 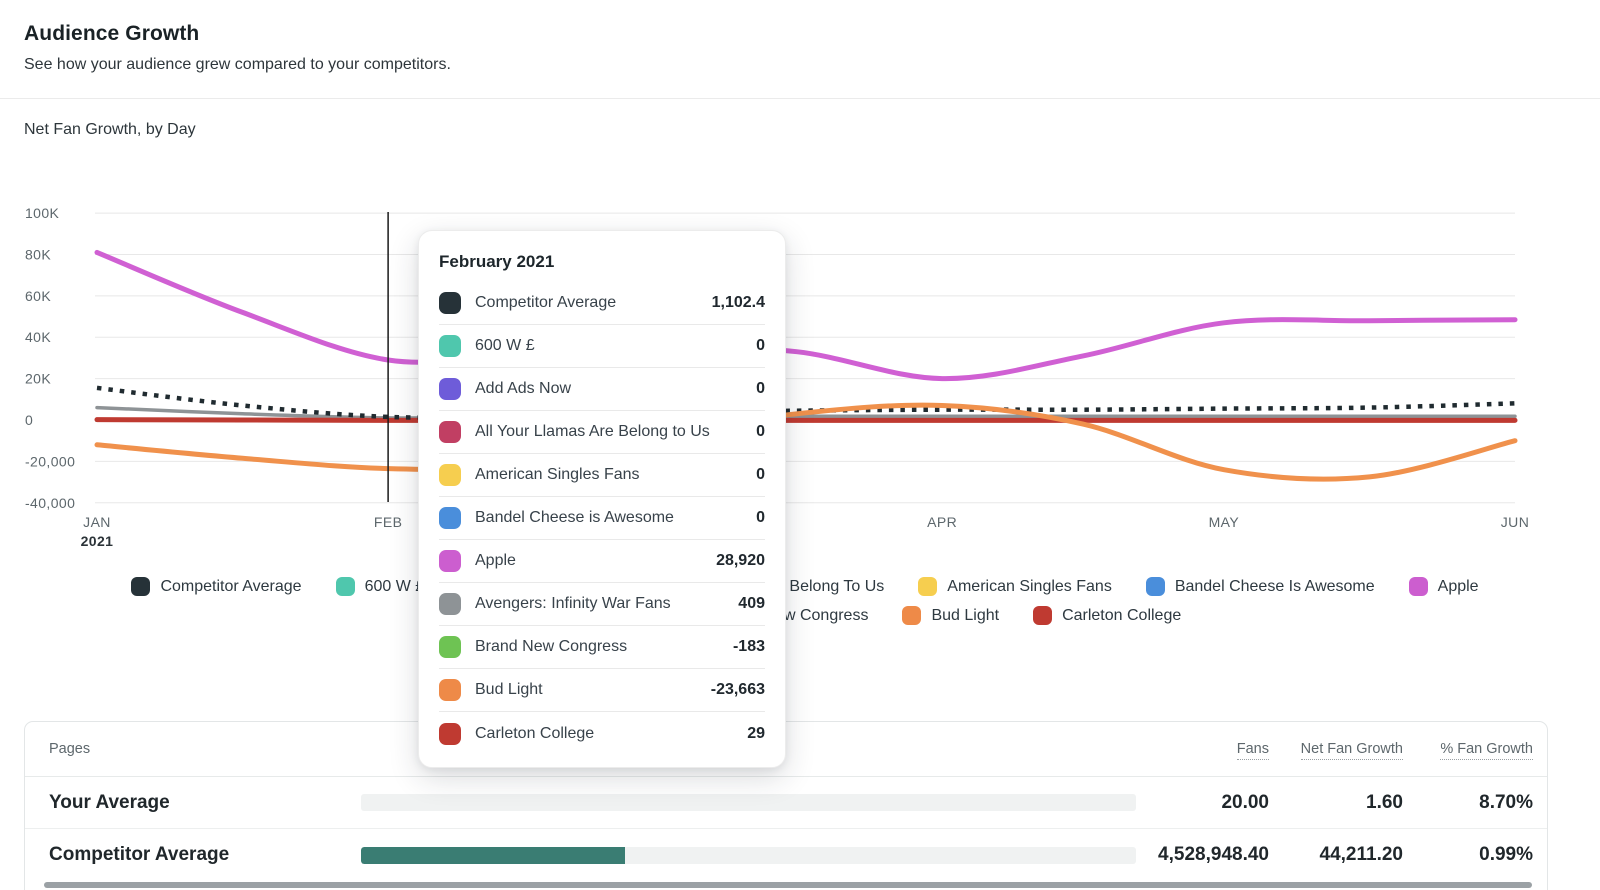 I want to click on legend-item-bud-light: Bud Light, so click(x=950, y=615).